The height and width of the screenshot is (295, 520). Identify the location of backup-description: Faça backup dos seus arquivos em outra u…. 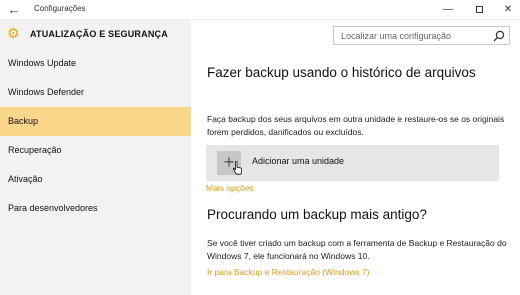
(356, 125).